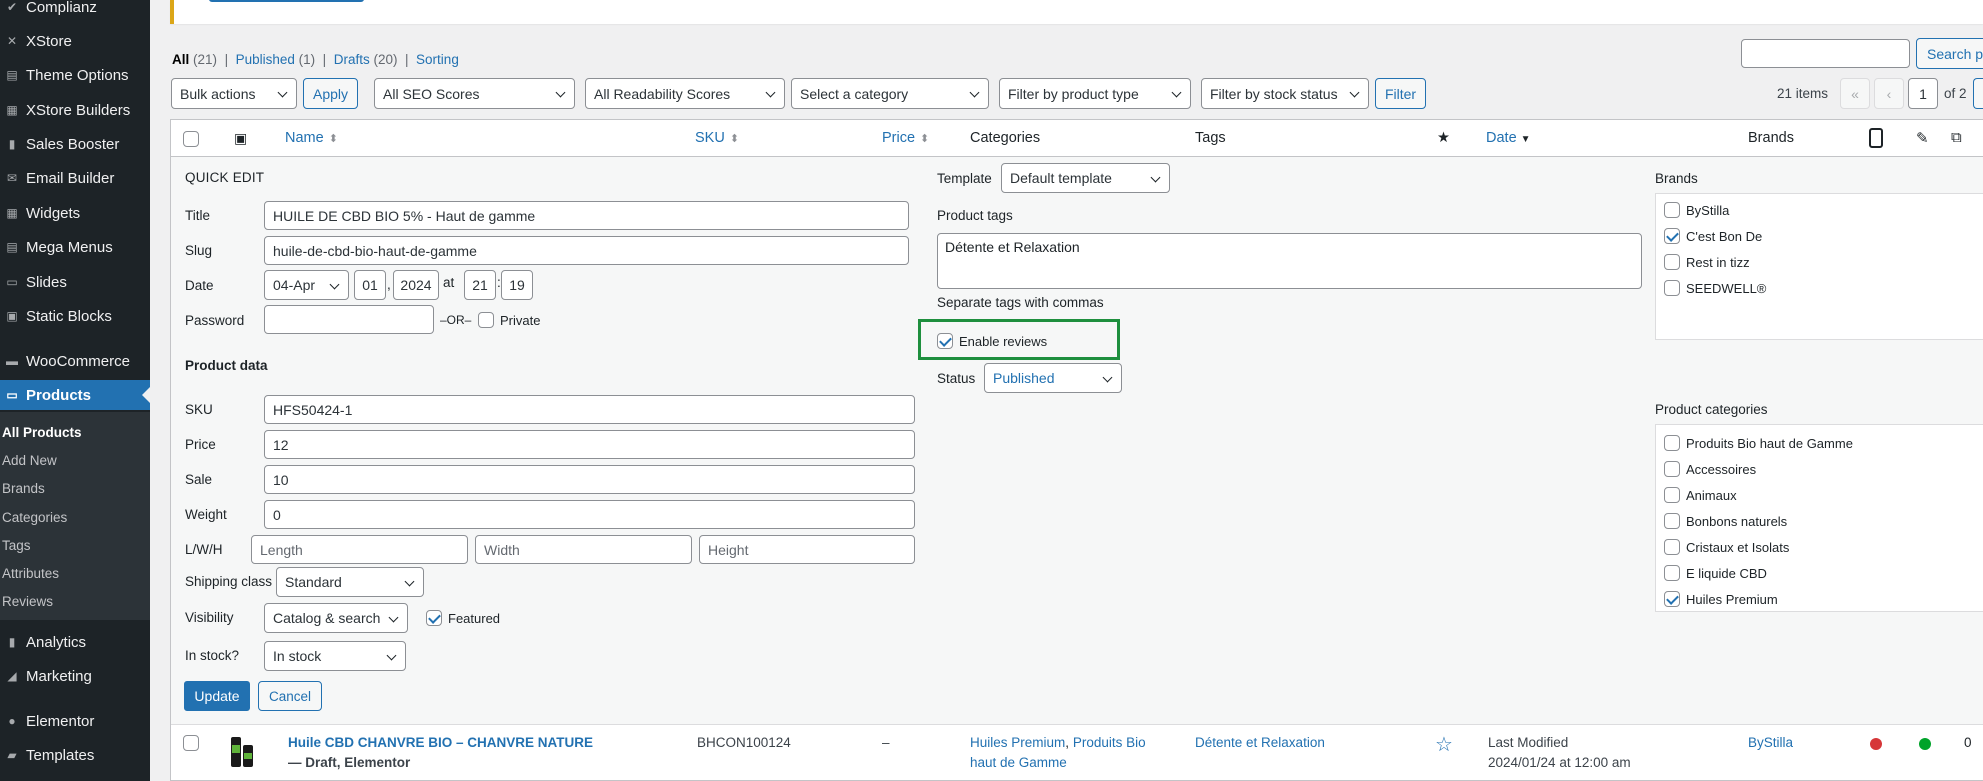 The width and height of the screenshot is (1983, 781). Describe the element at coordinates (75, 247) in the screenshot. I see `menu-mega-menus: ▤ Mega Menus` at that location.